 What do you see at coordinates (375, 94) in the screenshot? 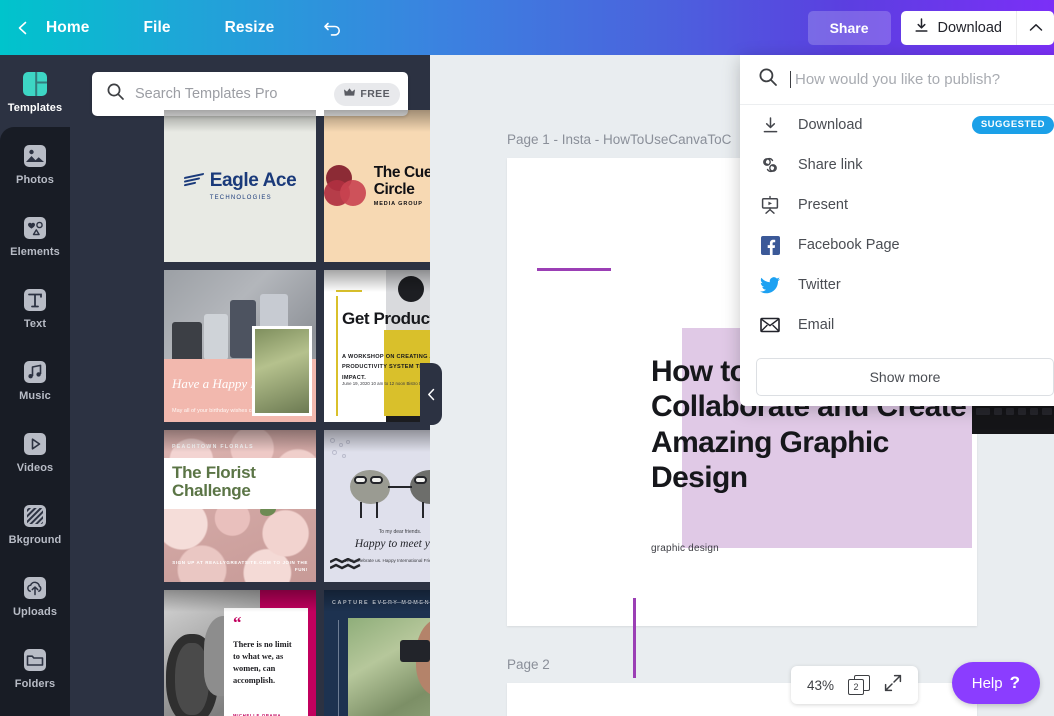
I see `free-badge-label: FREE` at bounding box center [375, 94].